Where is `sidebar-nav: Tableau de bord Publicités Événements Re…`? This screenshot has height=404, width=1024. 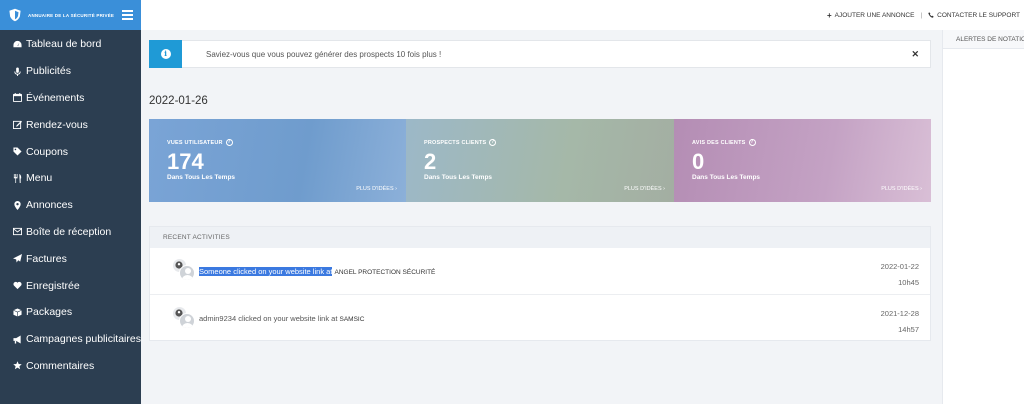 sidebar-nav: Tableau de bord Publicités Événements Re… is located at coordinates (70, 204).